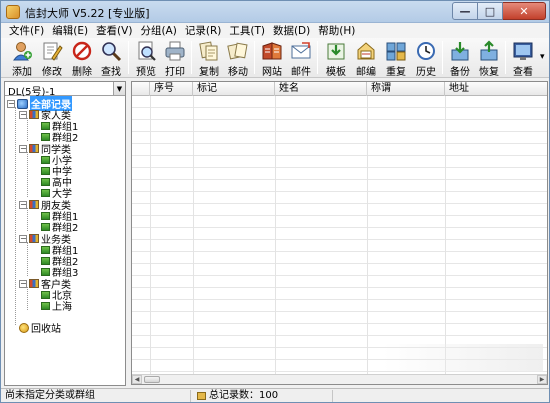 This screenshot has height=403, width=550. I want to click on tree-leaf-label: 上海, so click(62, 307).